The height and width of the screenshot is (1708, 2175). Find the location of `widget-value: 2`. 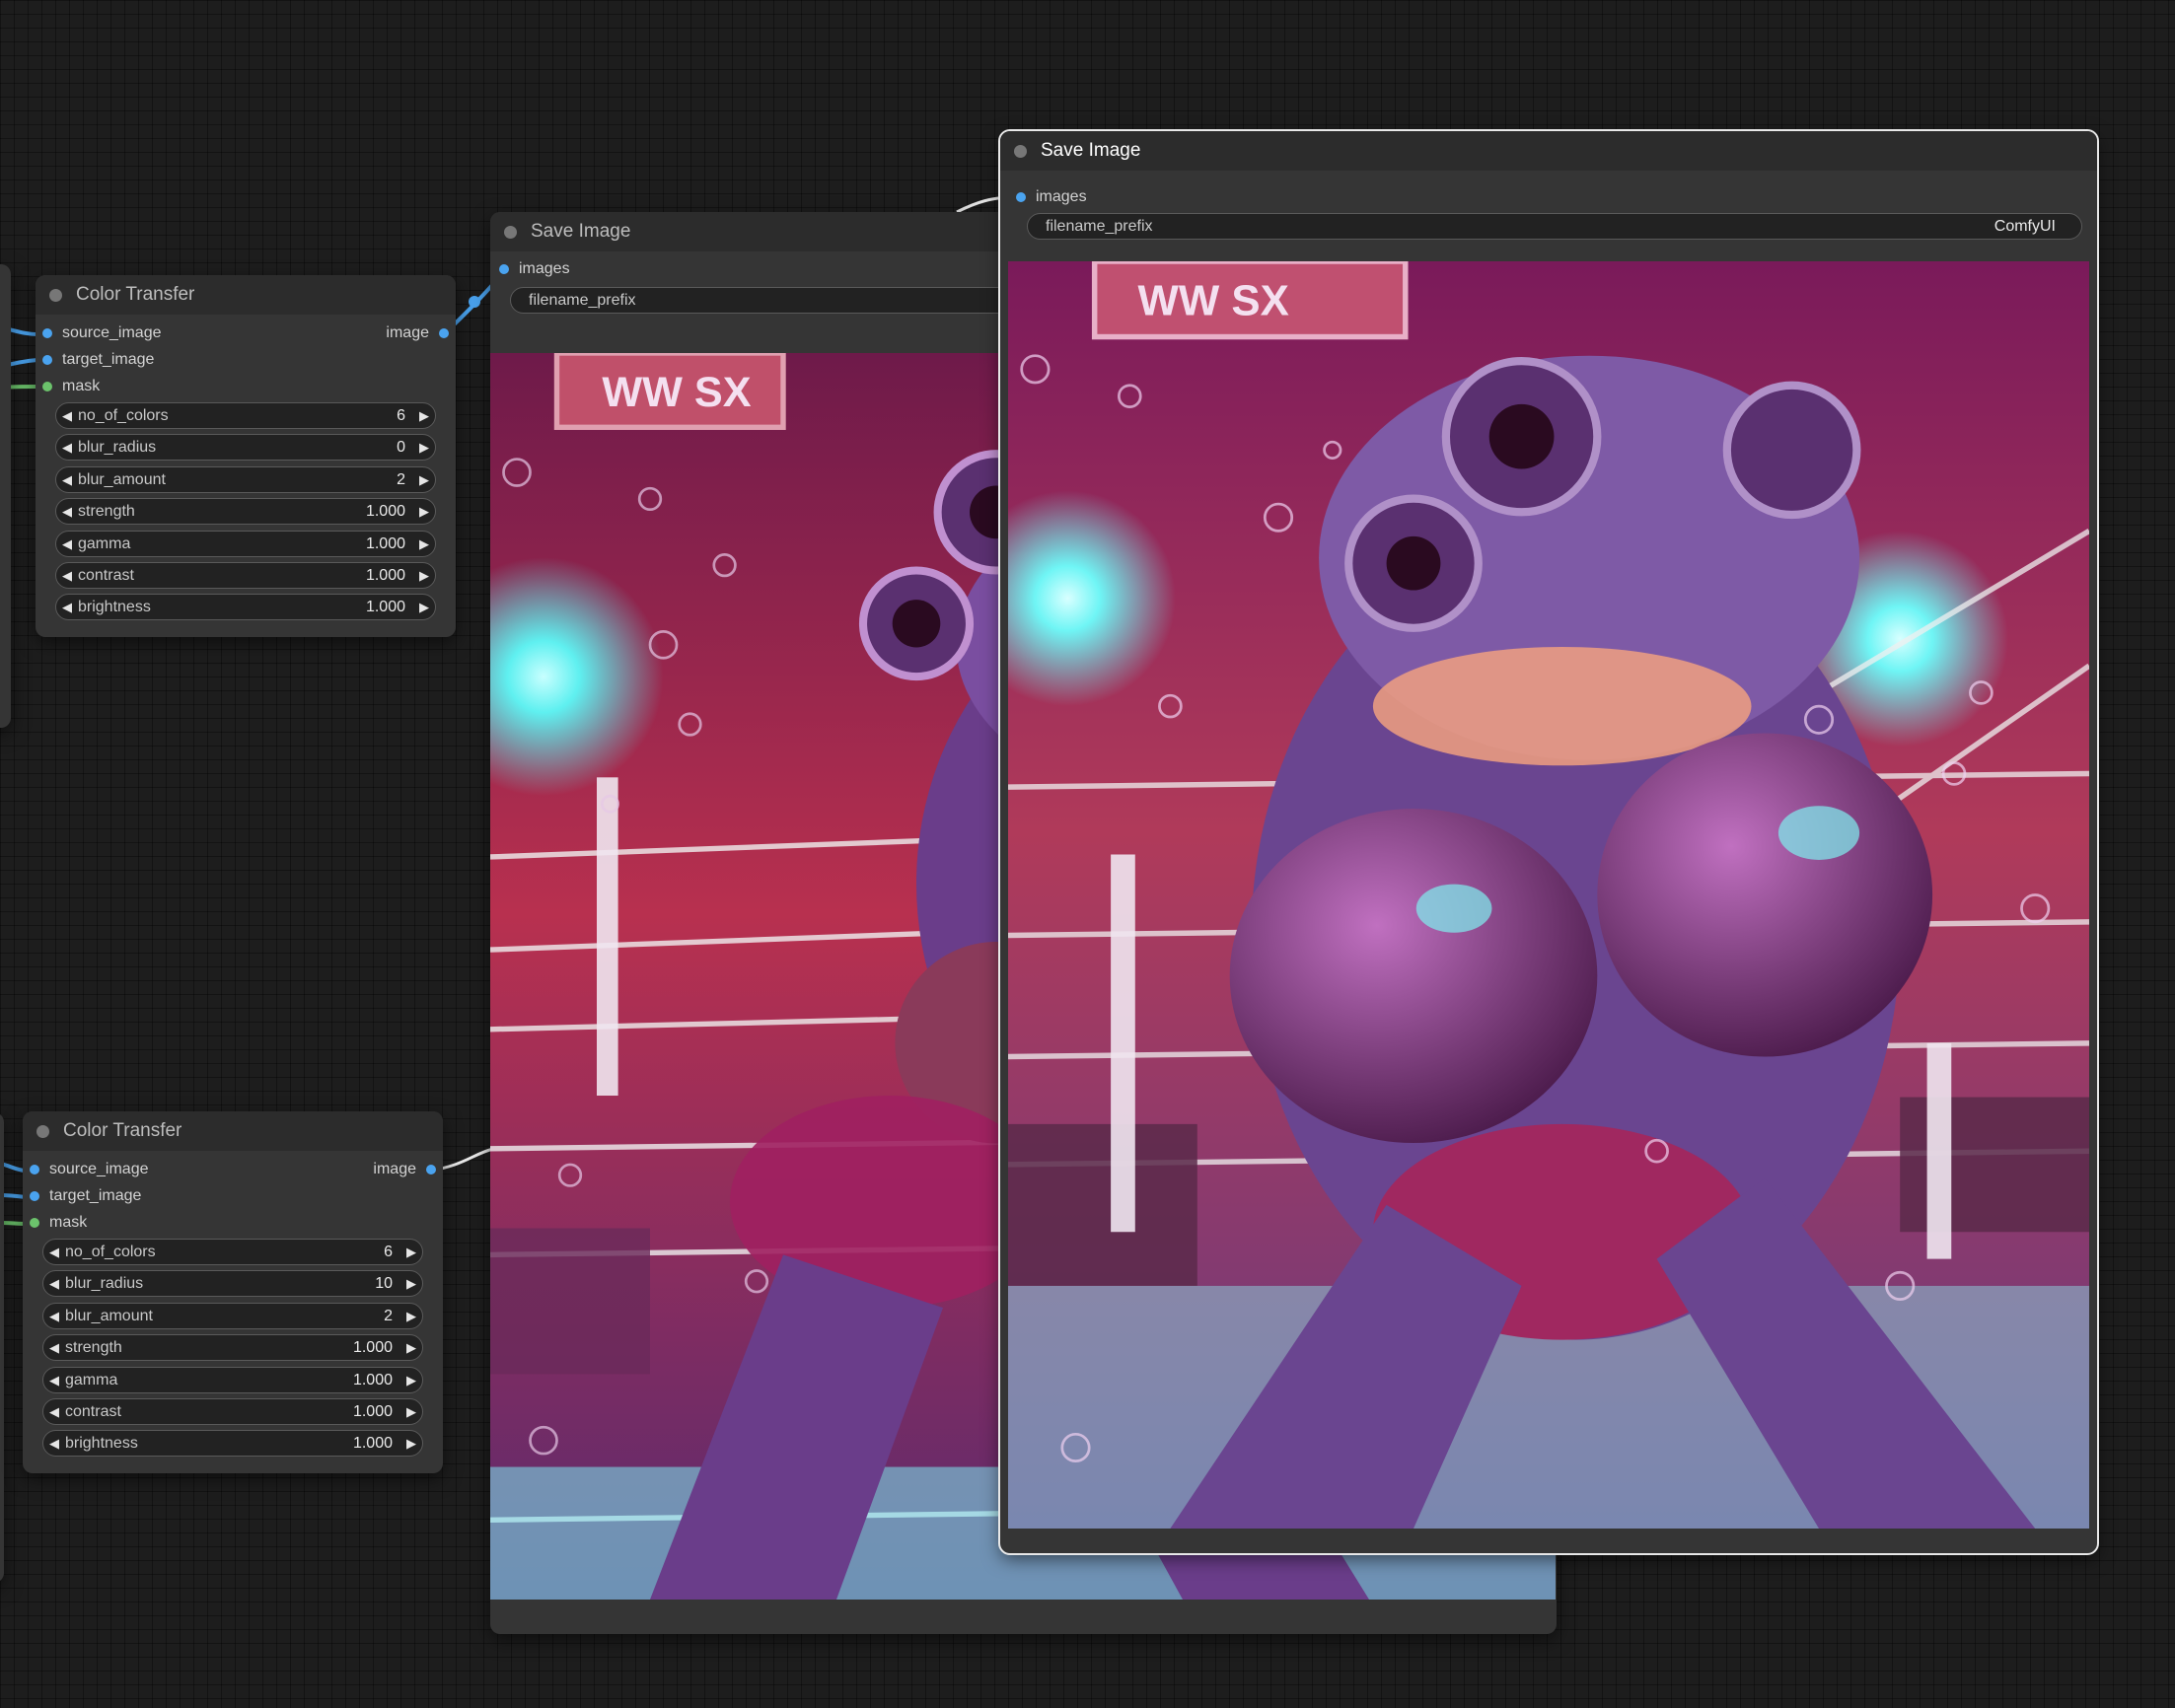

widget-value: 2 is located at coordinates (388, 1315).